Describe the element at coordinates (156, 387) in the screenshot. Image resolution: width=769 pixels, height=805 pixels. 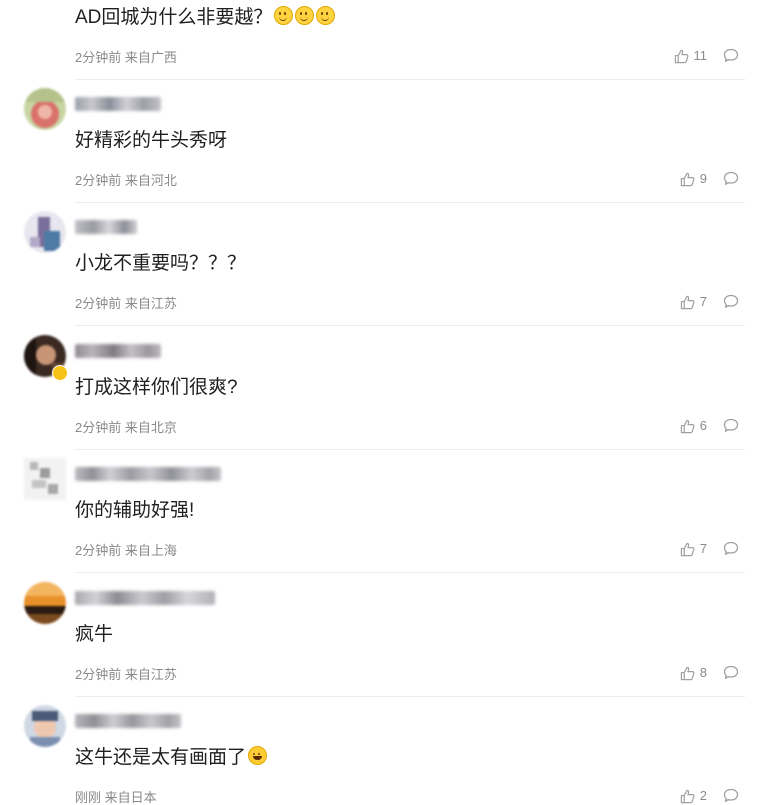
I see `comment-text: 打成这样你们很爽?` at that location.